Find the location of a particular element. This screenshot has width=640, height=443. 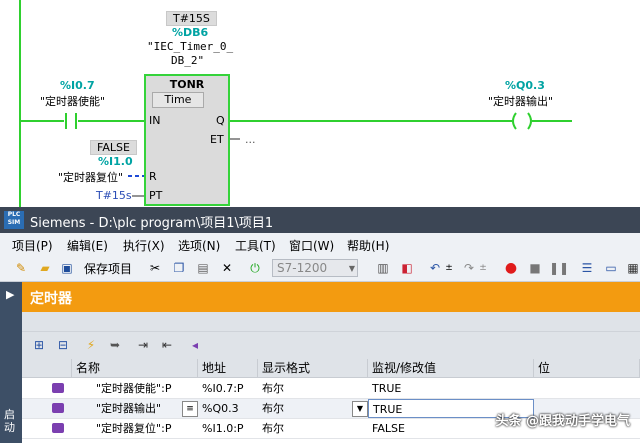

db-name-line2: DB_2" is located at coordinates (188, 60).